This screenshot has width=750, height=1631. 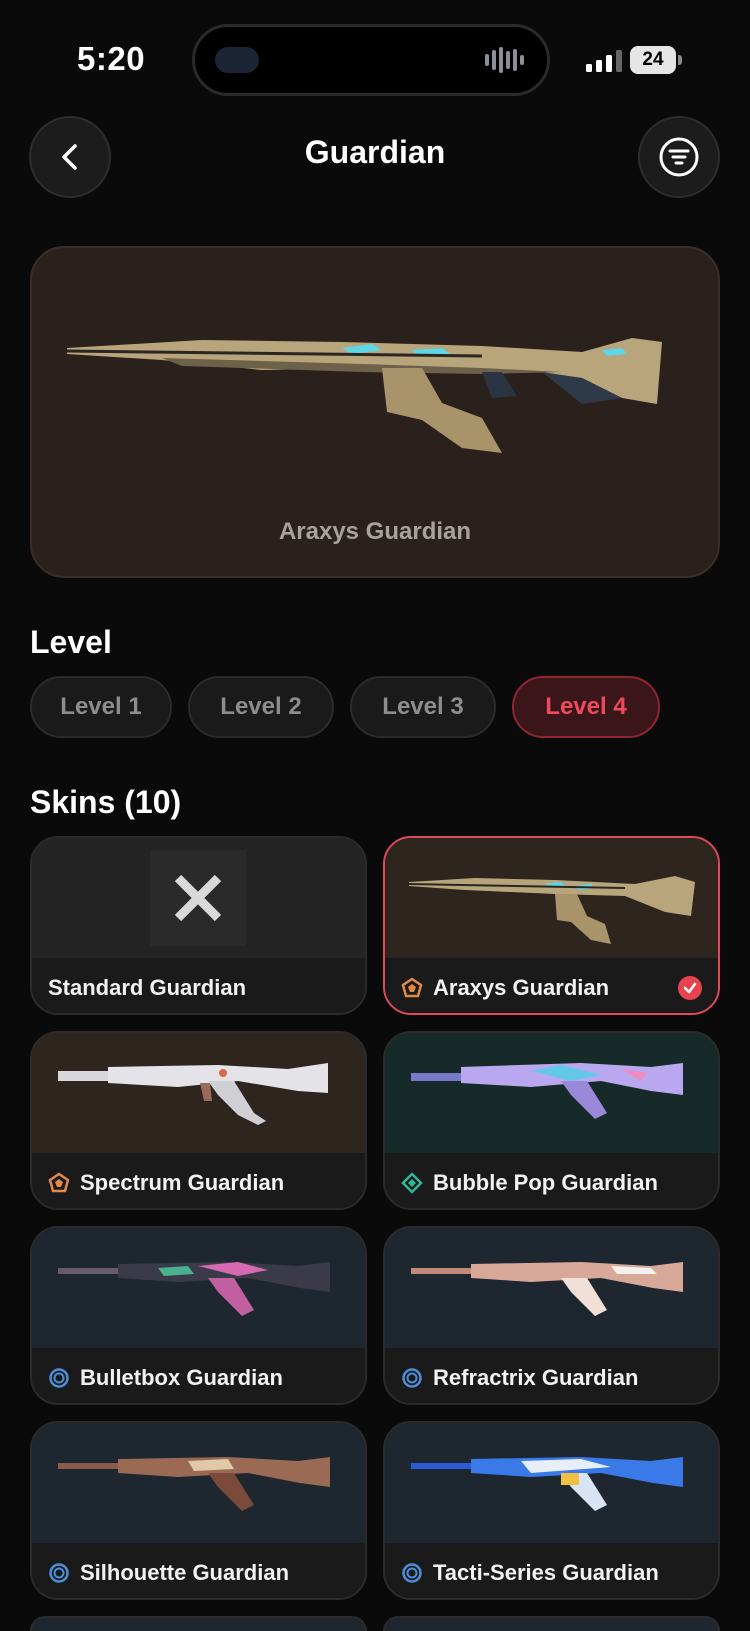 I want to click on preview-skin-name: Araxys Guardian, so click(x=375, y=531).